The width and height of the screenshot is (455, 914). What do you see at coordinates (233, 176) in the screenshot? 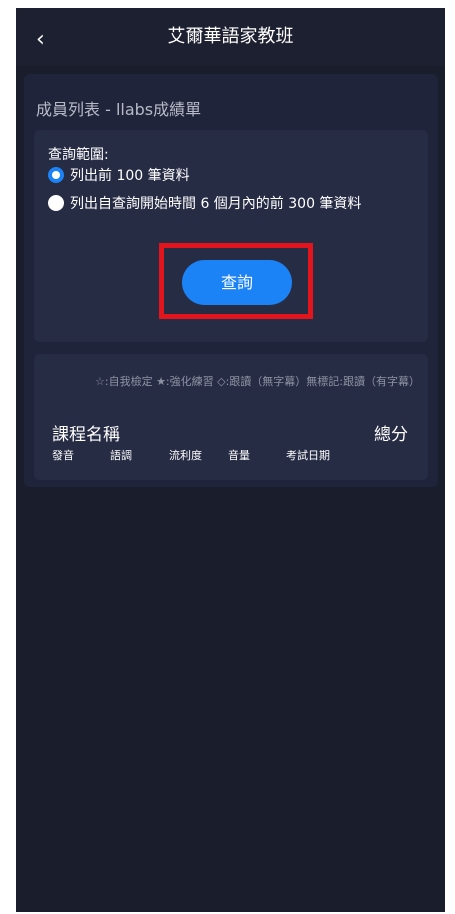
I see `radio-option-top-100: 列出前 100 筆資料` at bounding box center [233, 176].